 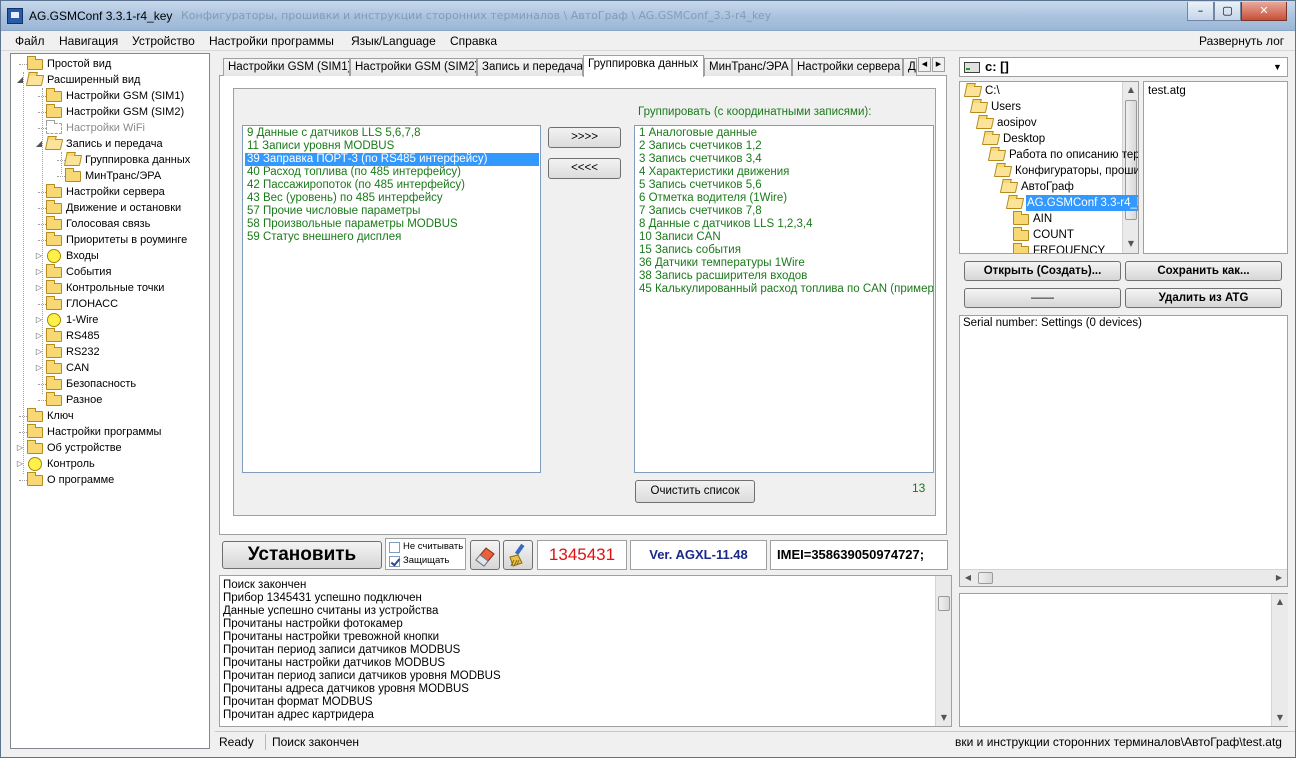 What do you see at coordinates (1227, 11) in the screenshot?
I see `maximize-button: ▢` at bounding box center [1227, 11].